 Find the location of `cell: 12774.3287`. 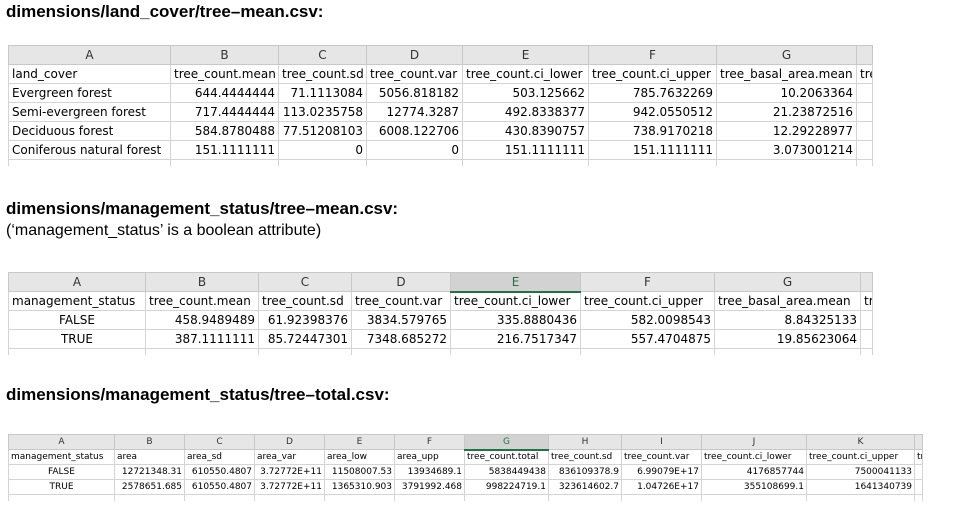

cell: 12774.3287 is located at coordinates (414, 112).